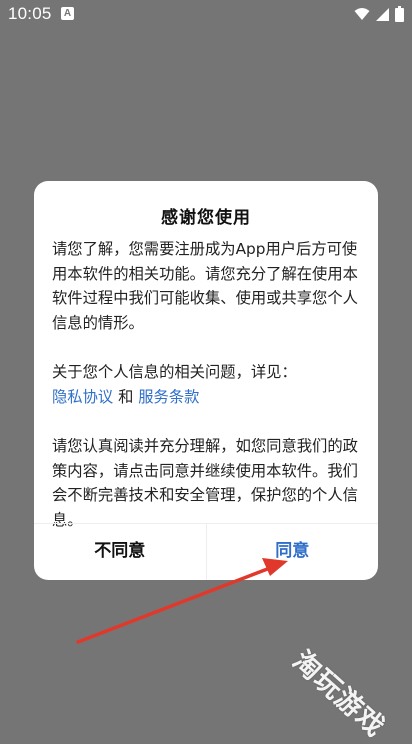  I want to click on dialog-footer: 不同意 同意, so click(206, 551).